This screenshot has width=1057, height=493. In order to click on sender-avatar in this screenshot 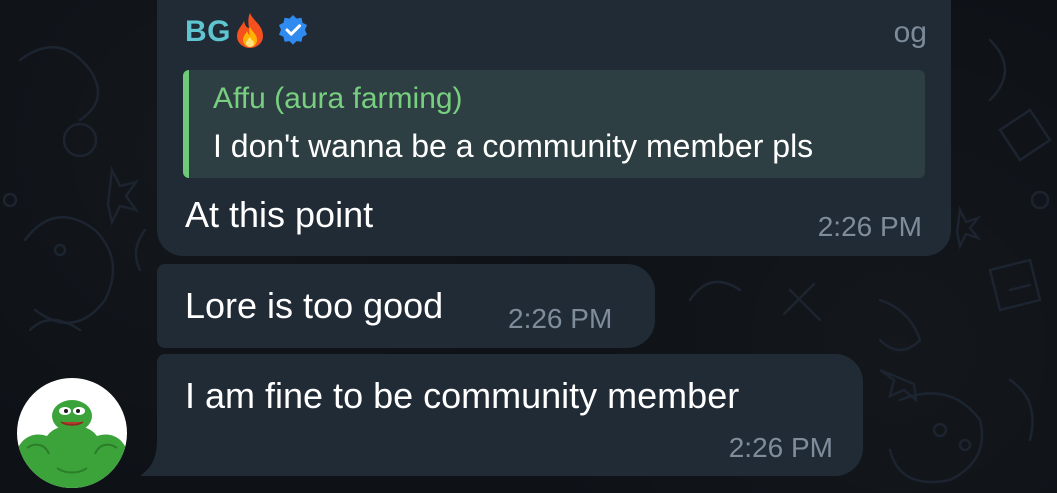, I will do `click(72, 433)`.